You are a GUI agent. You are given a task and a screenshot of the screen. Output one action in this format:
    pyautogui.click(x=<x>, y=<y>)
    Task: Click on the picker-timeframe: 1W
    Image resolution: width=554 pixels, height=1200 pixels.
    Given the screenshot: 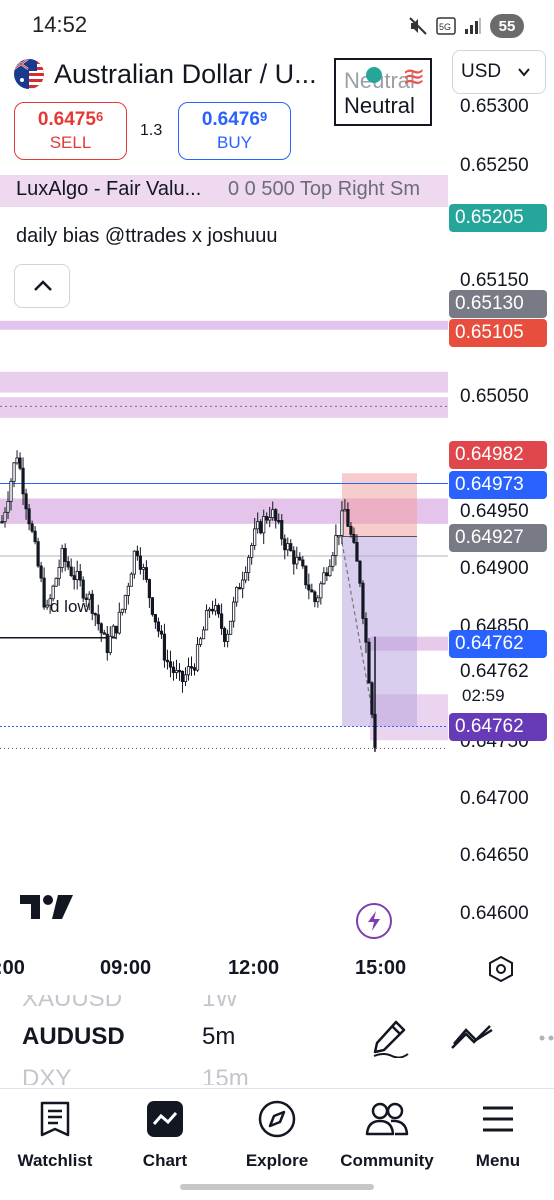 What is the action you would take?
    pyautogui.click(x=220, y=1004)
    